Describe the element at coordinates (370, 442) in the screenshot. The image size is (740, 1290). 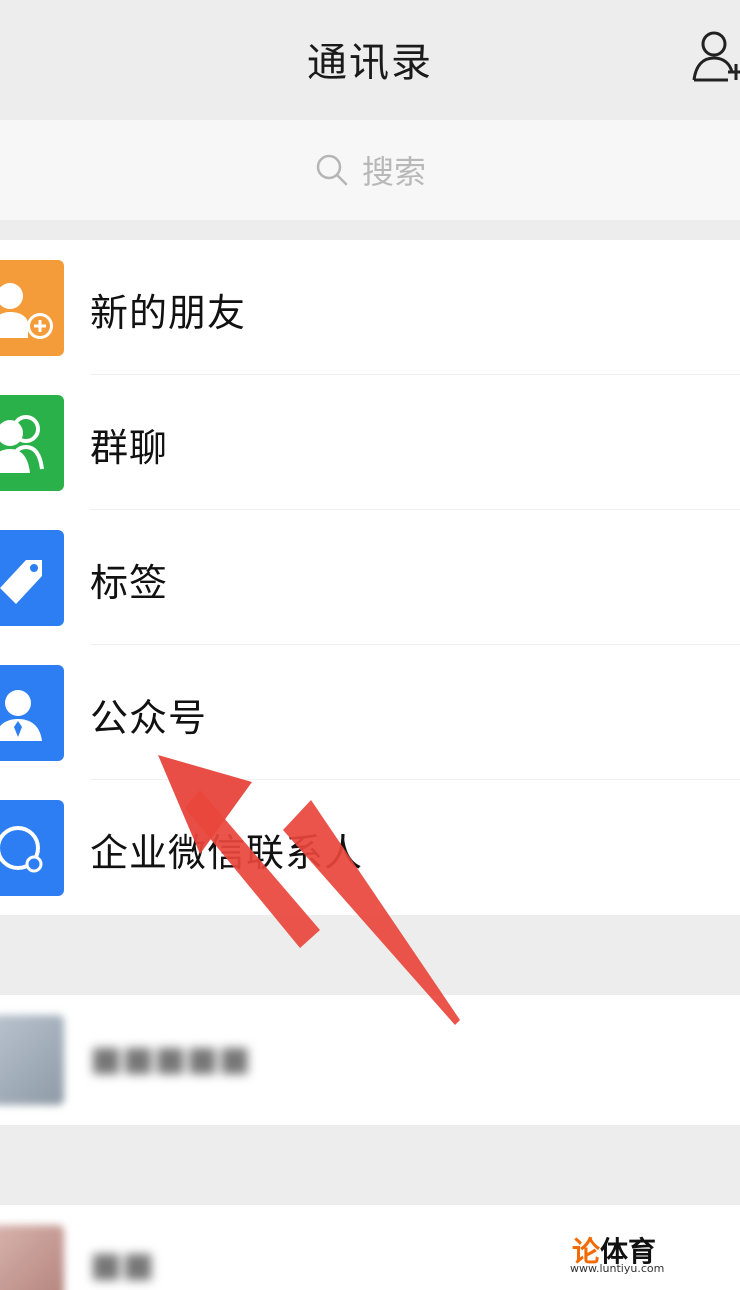
I see `menu-item-group-chats: 群聊` at that location.